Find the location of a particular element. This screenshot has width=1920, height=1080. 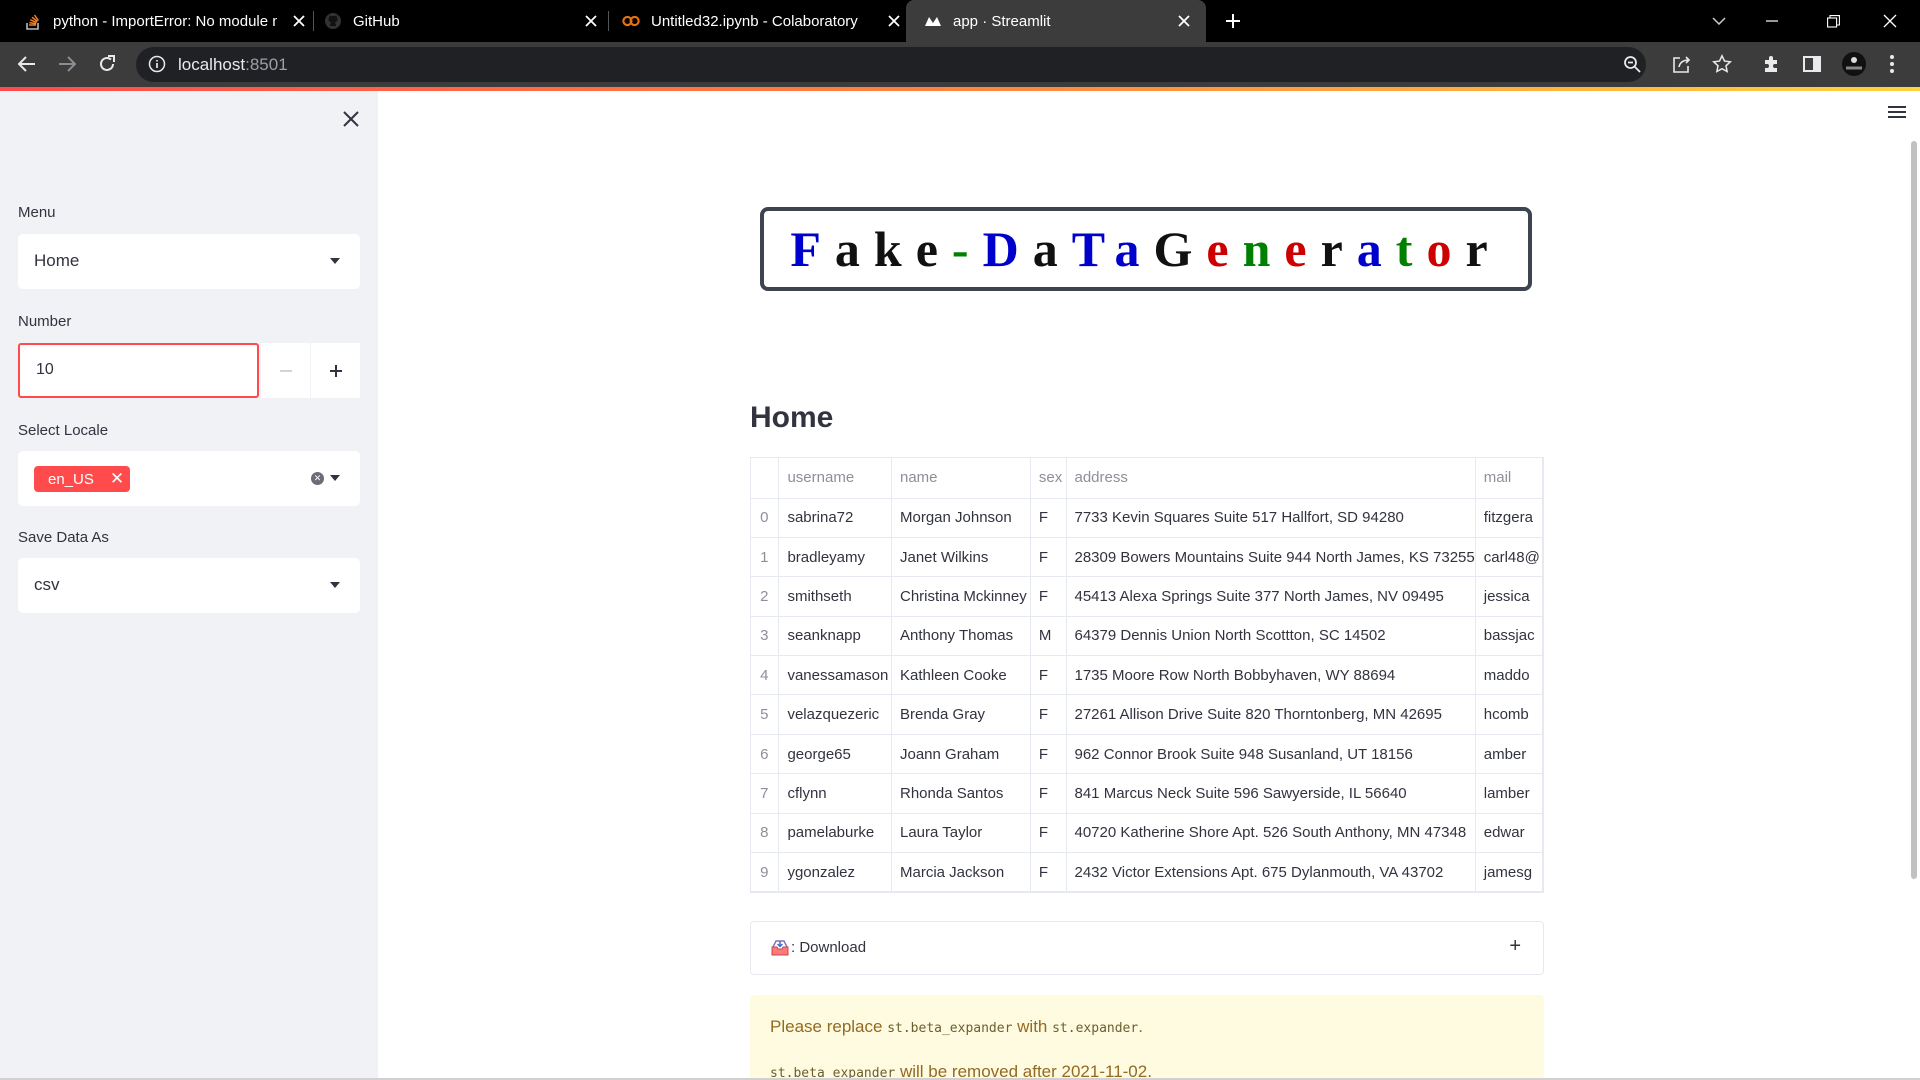

table-cell: seanknapp is located at coordinates (835, 636).